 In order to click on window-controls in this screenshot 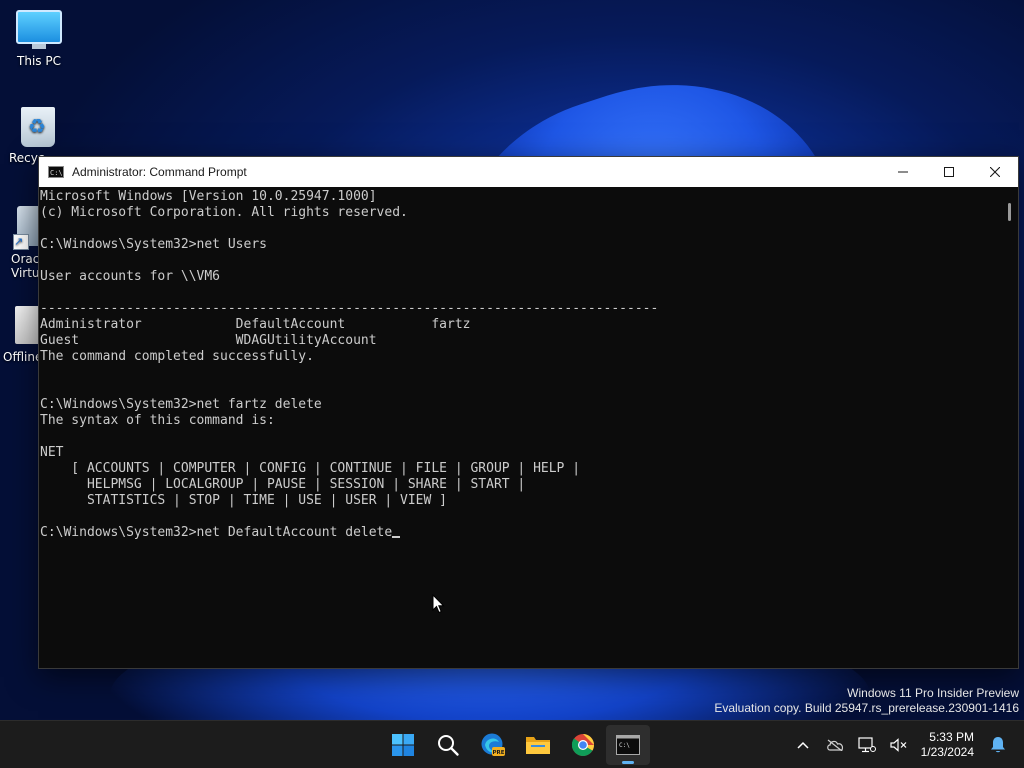, I will do `click(949, 172)`.